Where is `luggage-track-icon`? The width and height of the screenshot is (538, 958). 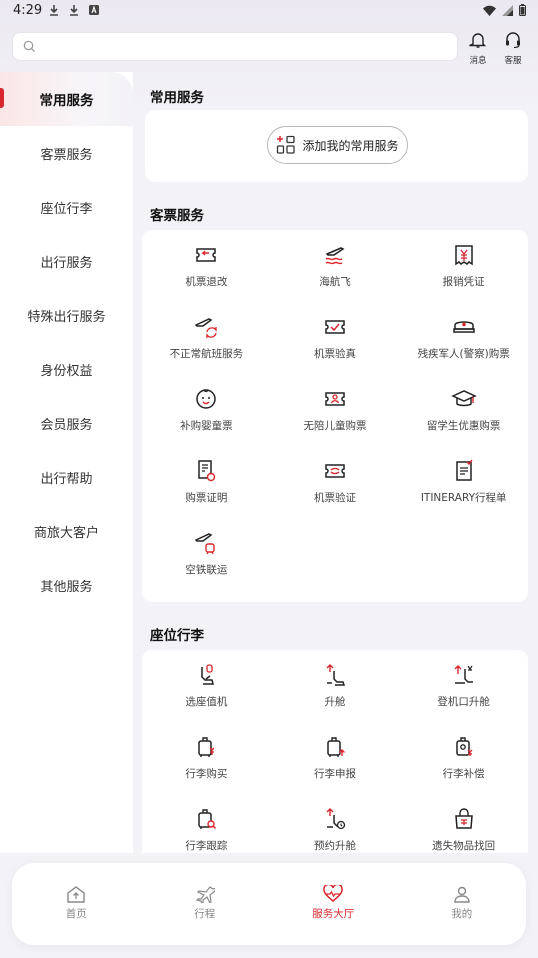 luggage-track-icon is located at coordinates (207, 819).